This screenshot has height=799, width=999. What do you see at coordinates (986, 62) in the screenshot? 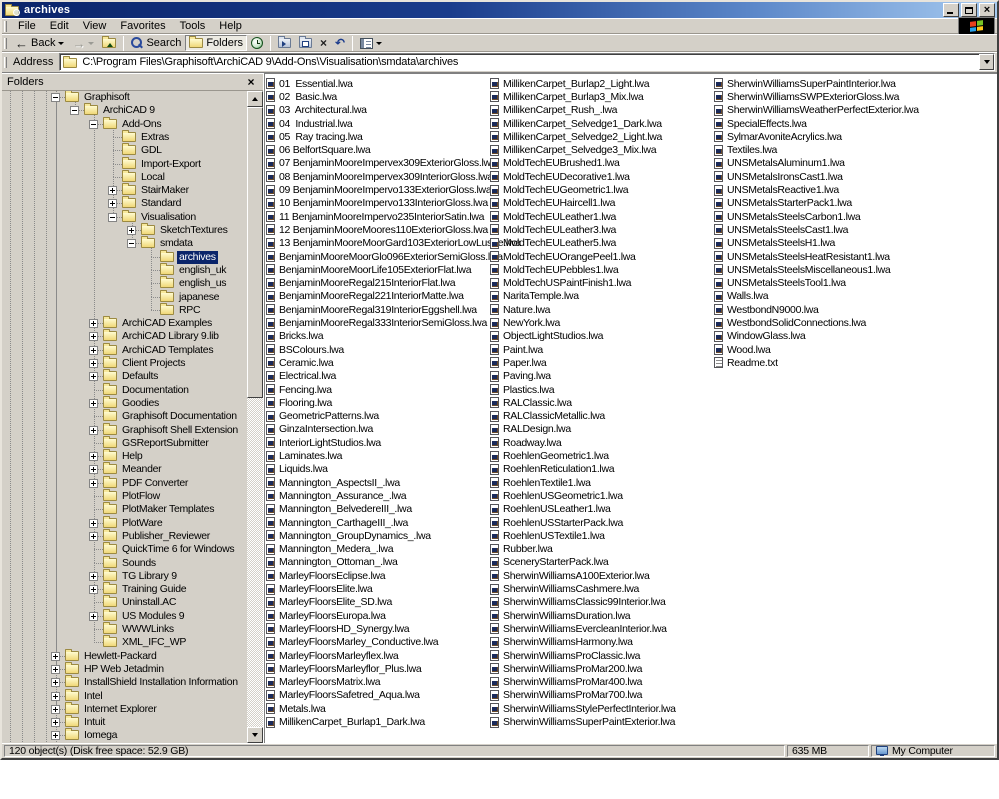
I see `address-dropdown-button` at bounding box center [986, 62].